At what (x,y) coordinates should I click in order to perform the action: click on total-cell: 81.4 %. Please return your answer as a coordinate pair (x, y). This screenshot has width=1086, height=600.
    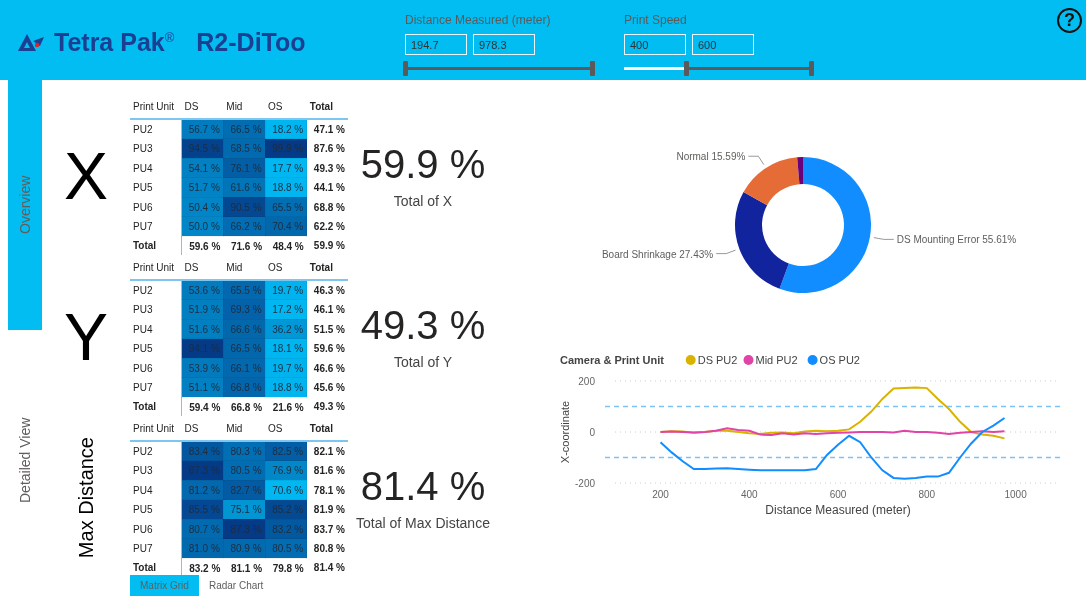
    Looking at the image, I should click on (327, 568).